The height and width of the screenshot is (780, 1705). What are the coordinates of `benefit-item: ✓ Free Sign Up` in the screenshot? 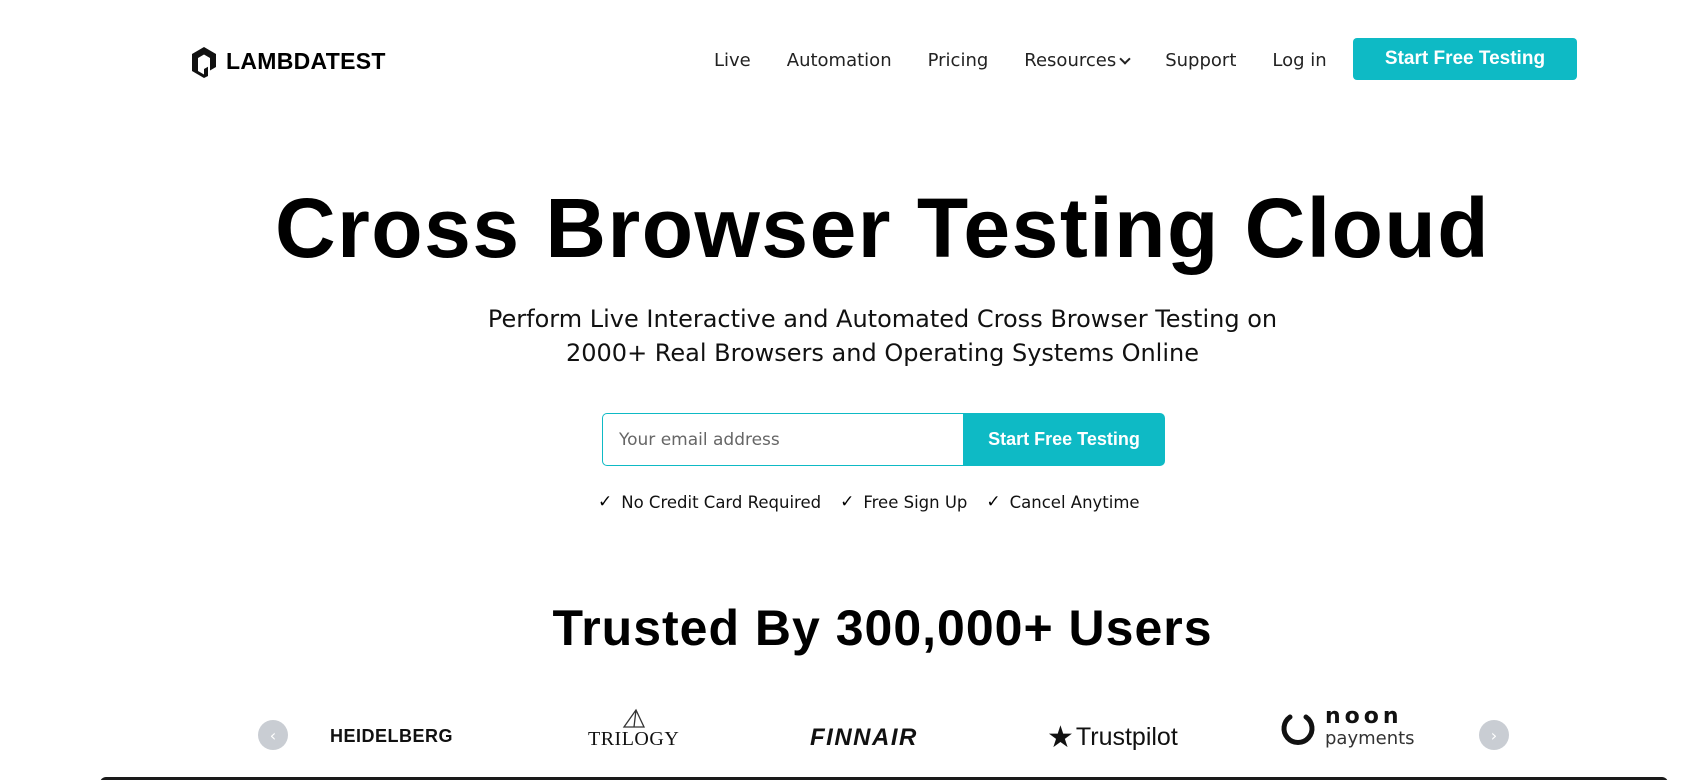 It's located at (903, 502).